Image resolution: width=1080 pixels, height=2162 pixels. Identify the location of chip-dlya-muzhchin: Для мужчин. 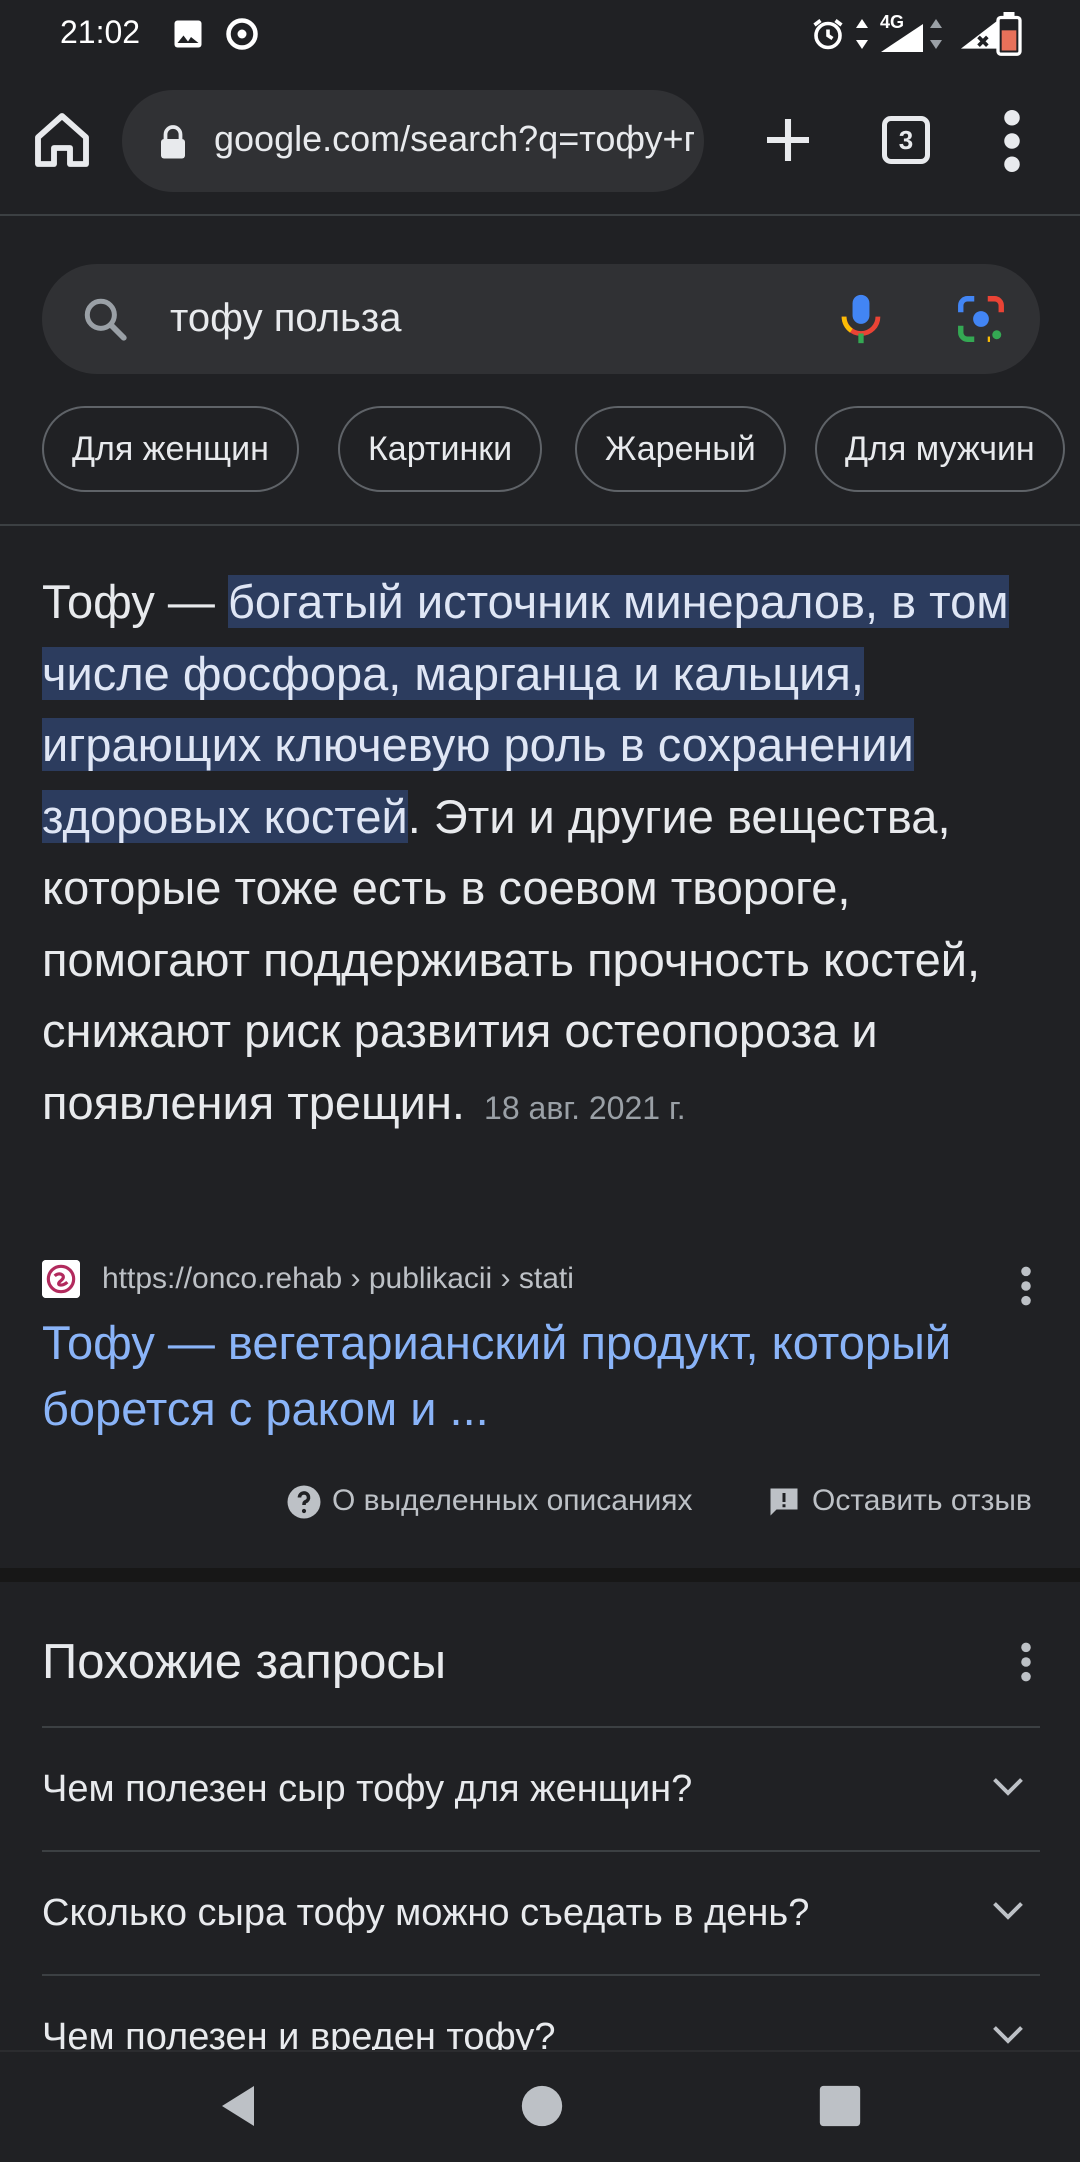
(940, 449).